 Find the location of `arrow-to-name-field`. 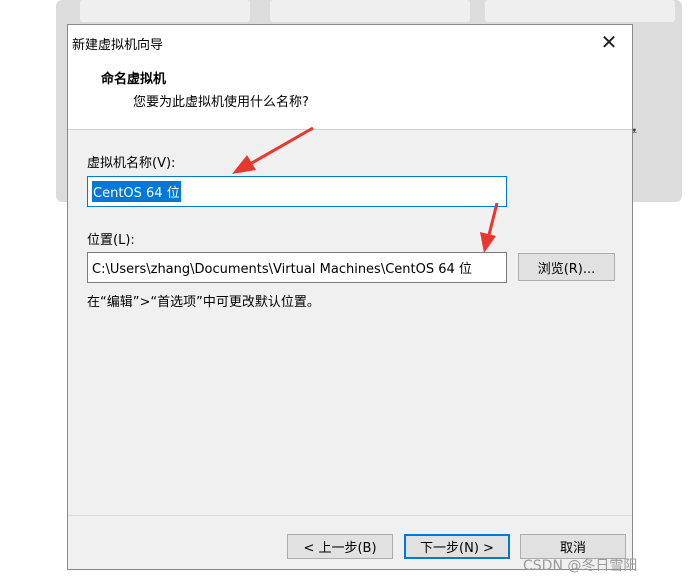

arrow-to-name-field is located at coordinates (273, 150).